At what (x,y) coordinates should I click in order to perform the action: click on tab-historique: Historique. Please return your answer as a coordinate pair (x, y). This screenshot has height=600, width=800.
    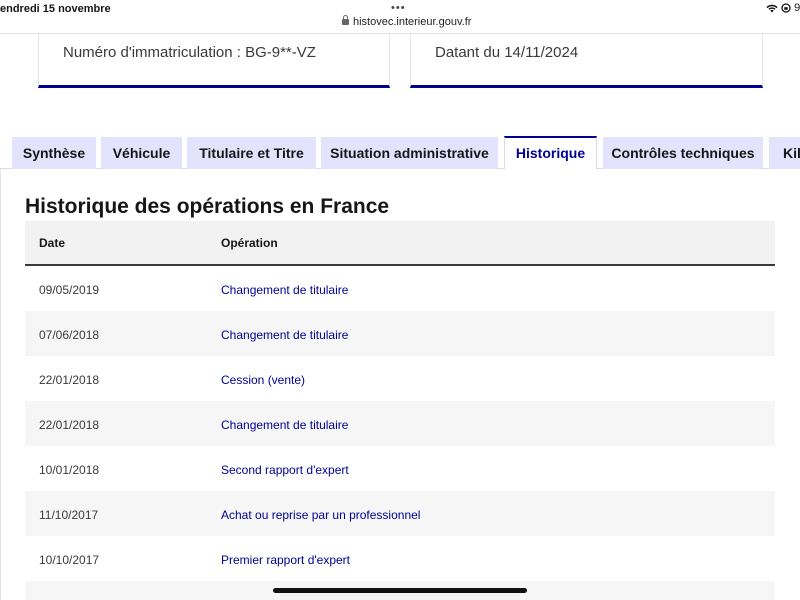
    Looking at the image, I should click on (550, 153).